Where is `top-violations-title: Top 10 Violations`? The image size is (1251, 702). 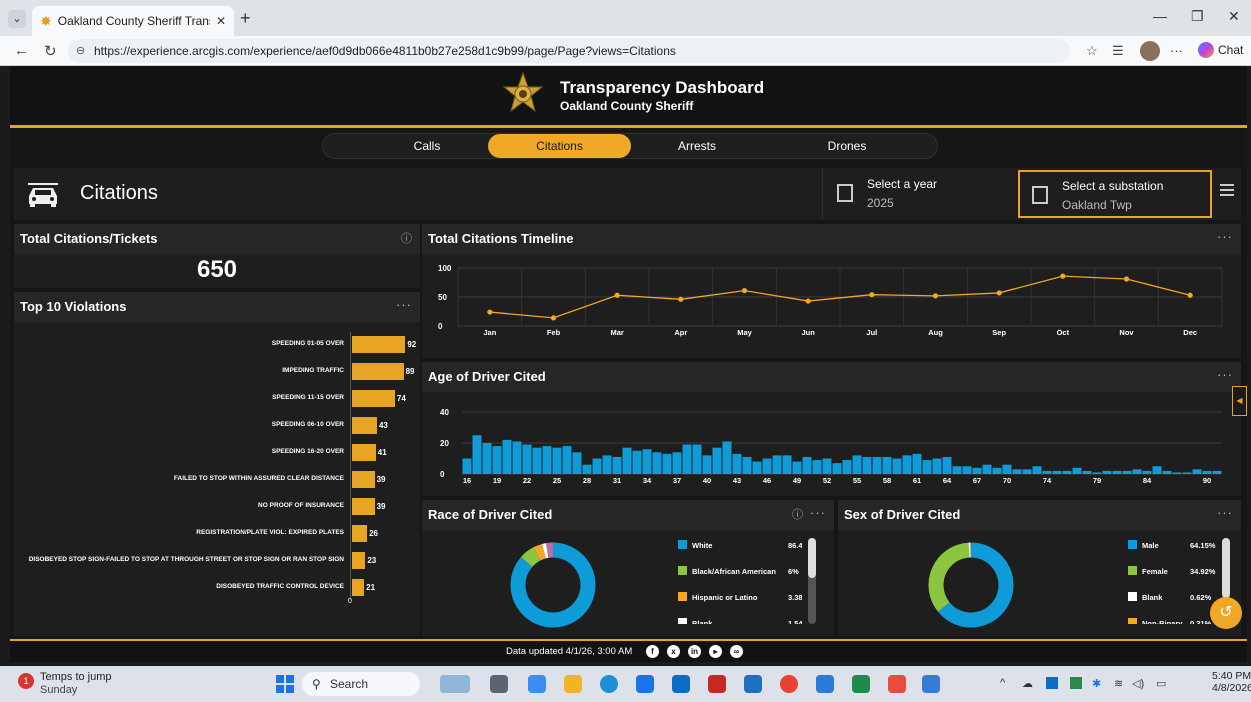 top-violations-title: Top 10 Violations is located at coordinates (73, 306).